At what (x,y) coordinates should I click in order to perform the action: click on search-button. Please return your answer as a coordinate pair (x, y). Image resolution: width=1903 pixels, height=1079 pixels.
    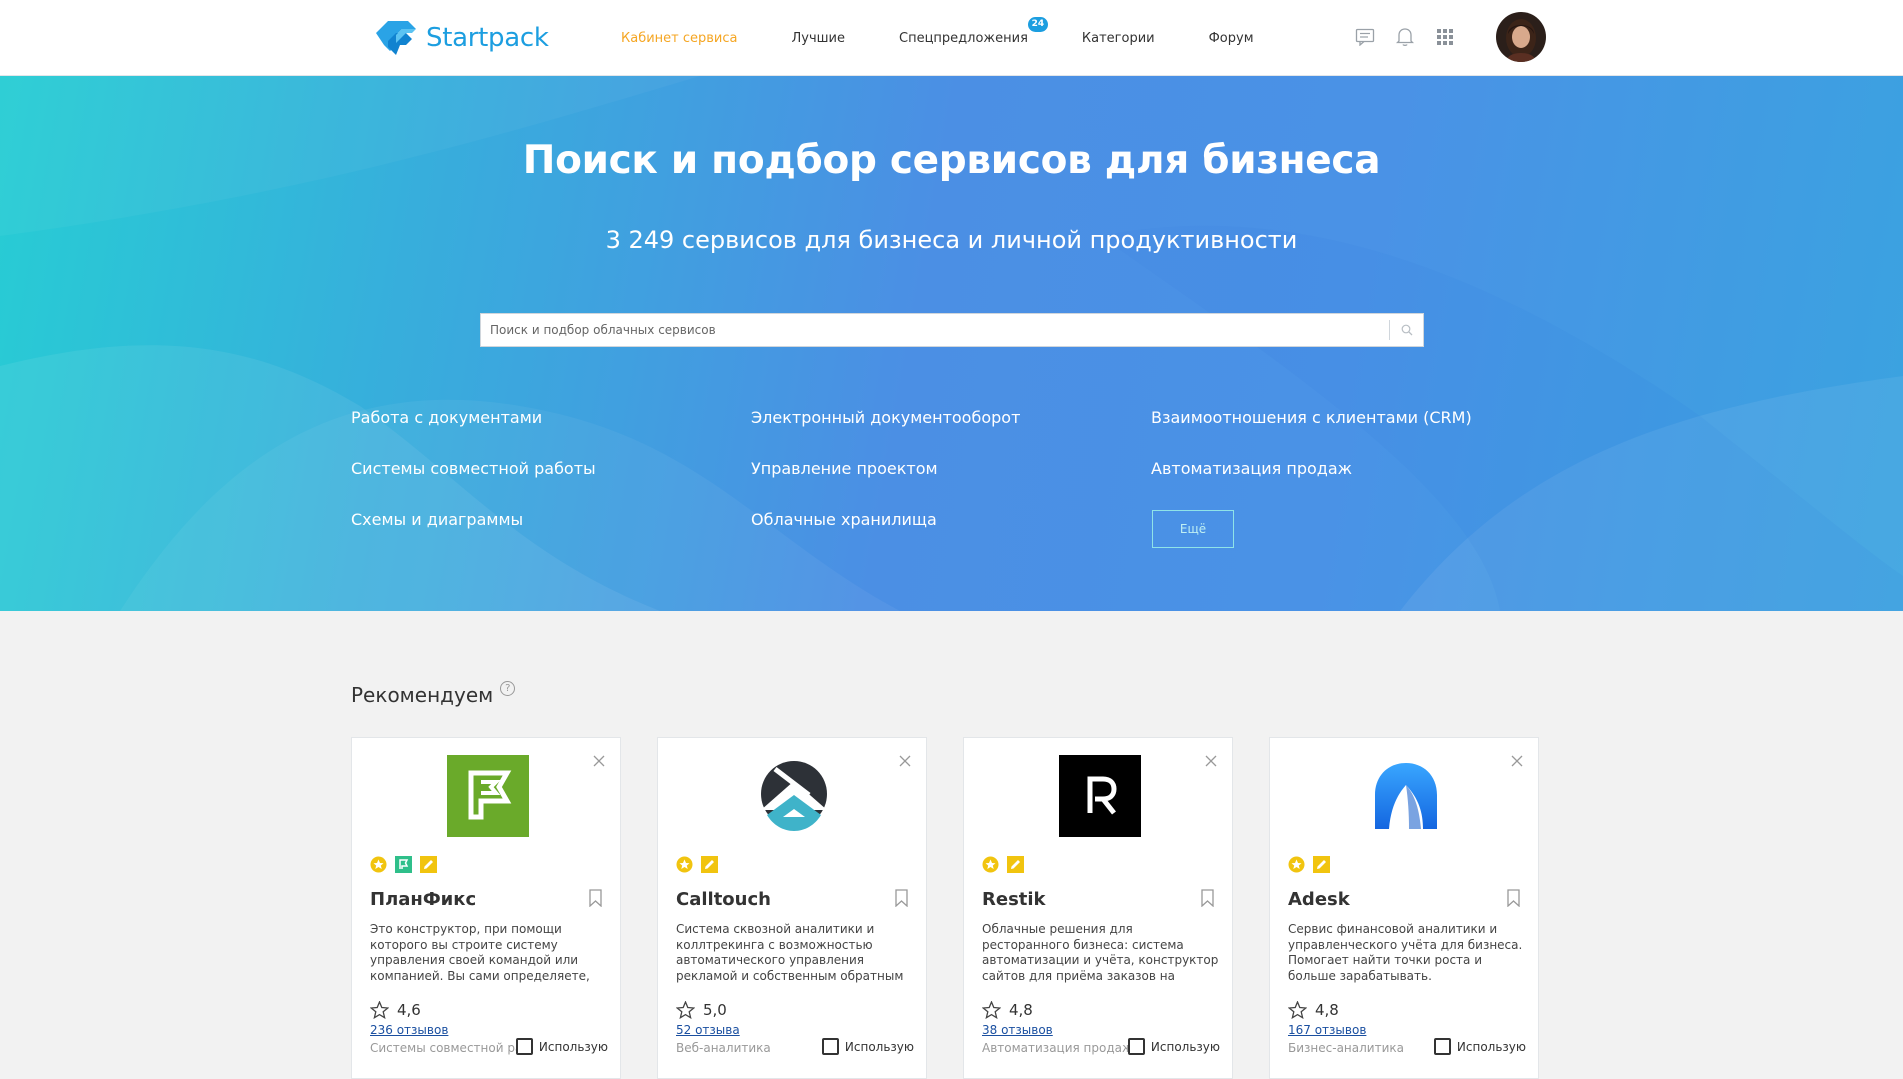
    Looking at the image, I should click on (1406, 330).